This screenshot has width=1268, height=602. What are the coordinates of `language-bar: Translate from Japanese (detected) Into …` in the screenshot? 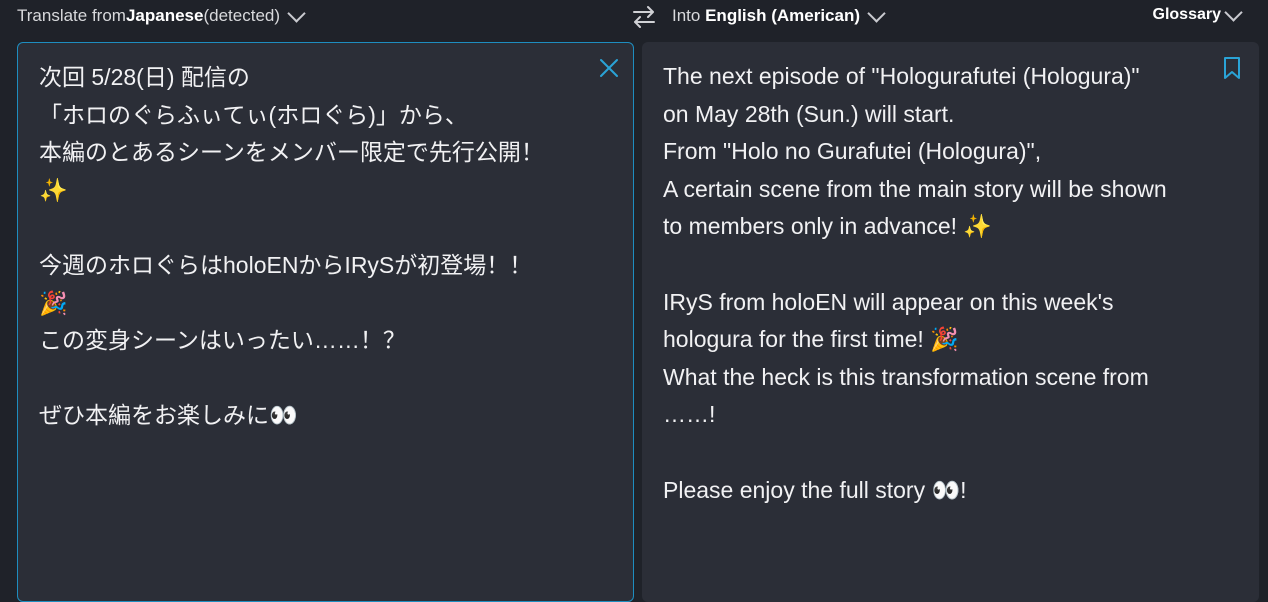 It's located at (634, 19).